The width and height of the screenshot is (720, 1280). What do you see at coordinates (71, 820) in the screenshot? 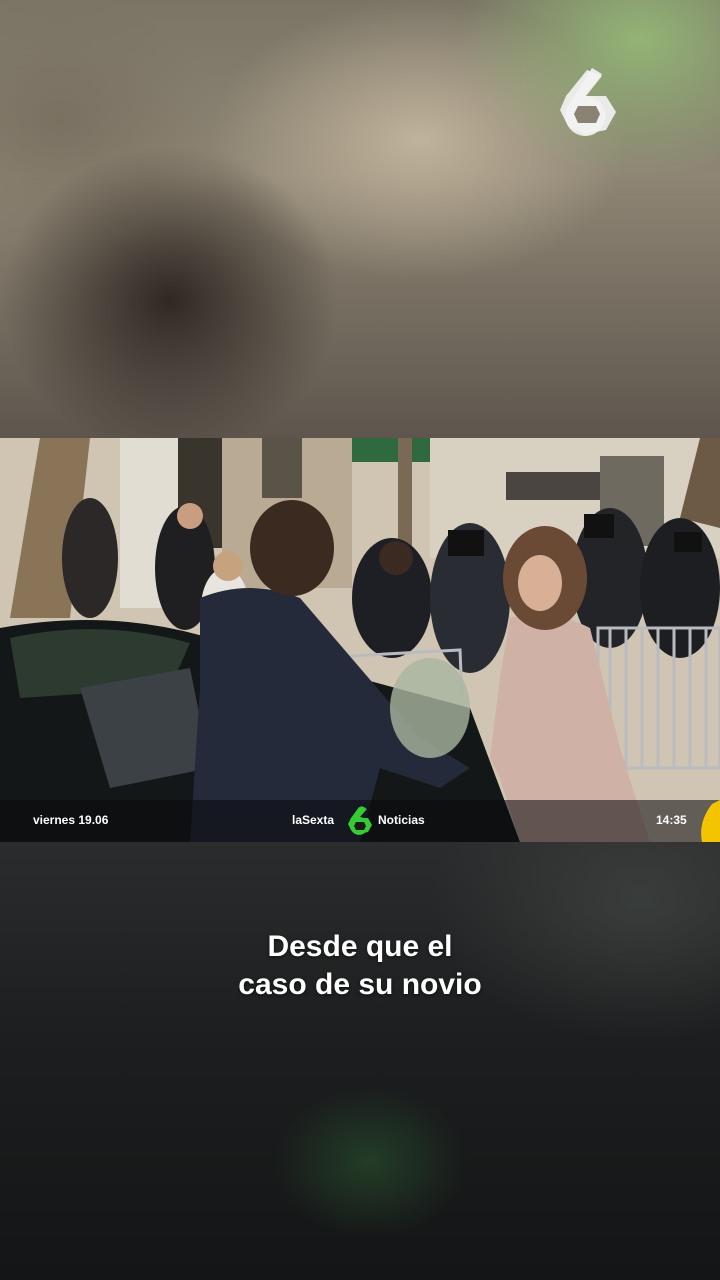
I see `ticker-date: viernes 19.06` at bounding box center [71, 820].